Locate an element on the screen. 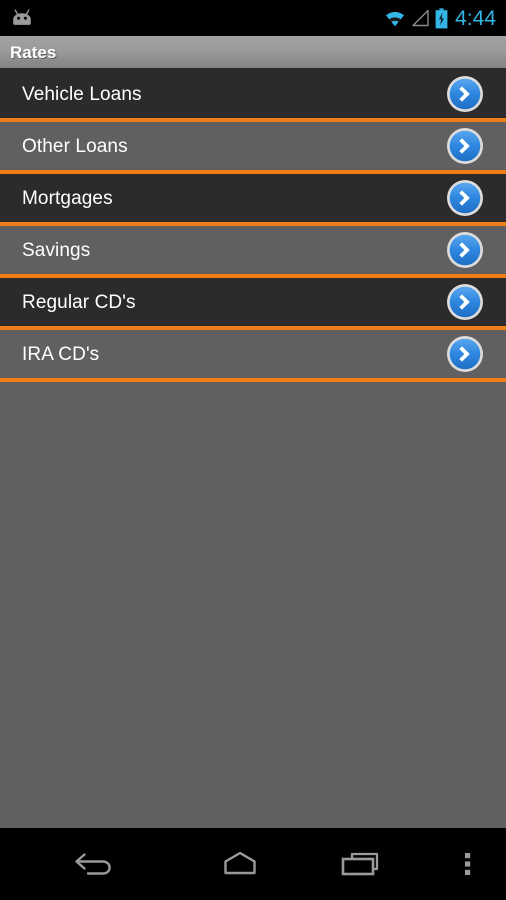 This screenshot has width=506, height=900. list-item: Savings is located at coordinates (253, 252).